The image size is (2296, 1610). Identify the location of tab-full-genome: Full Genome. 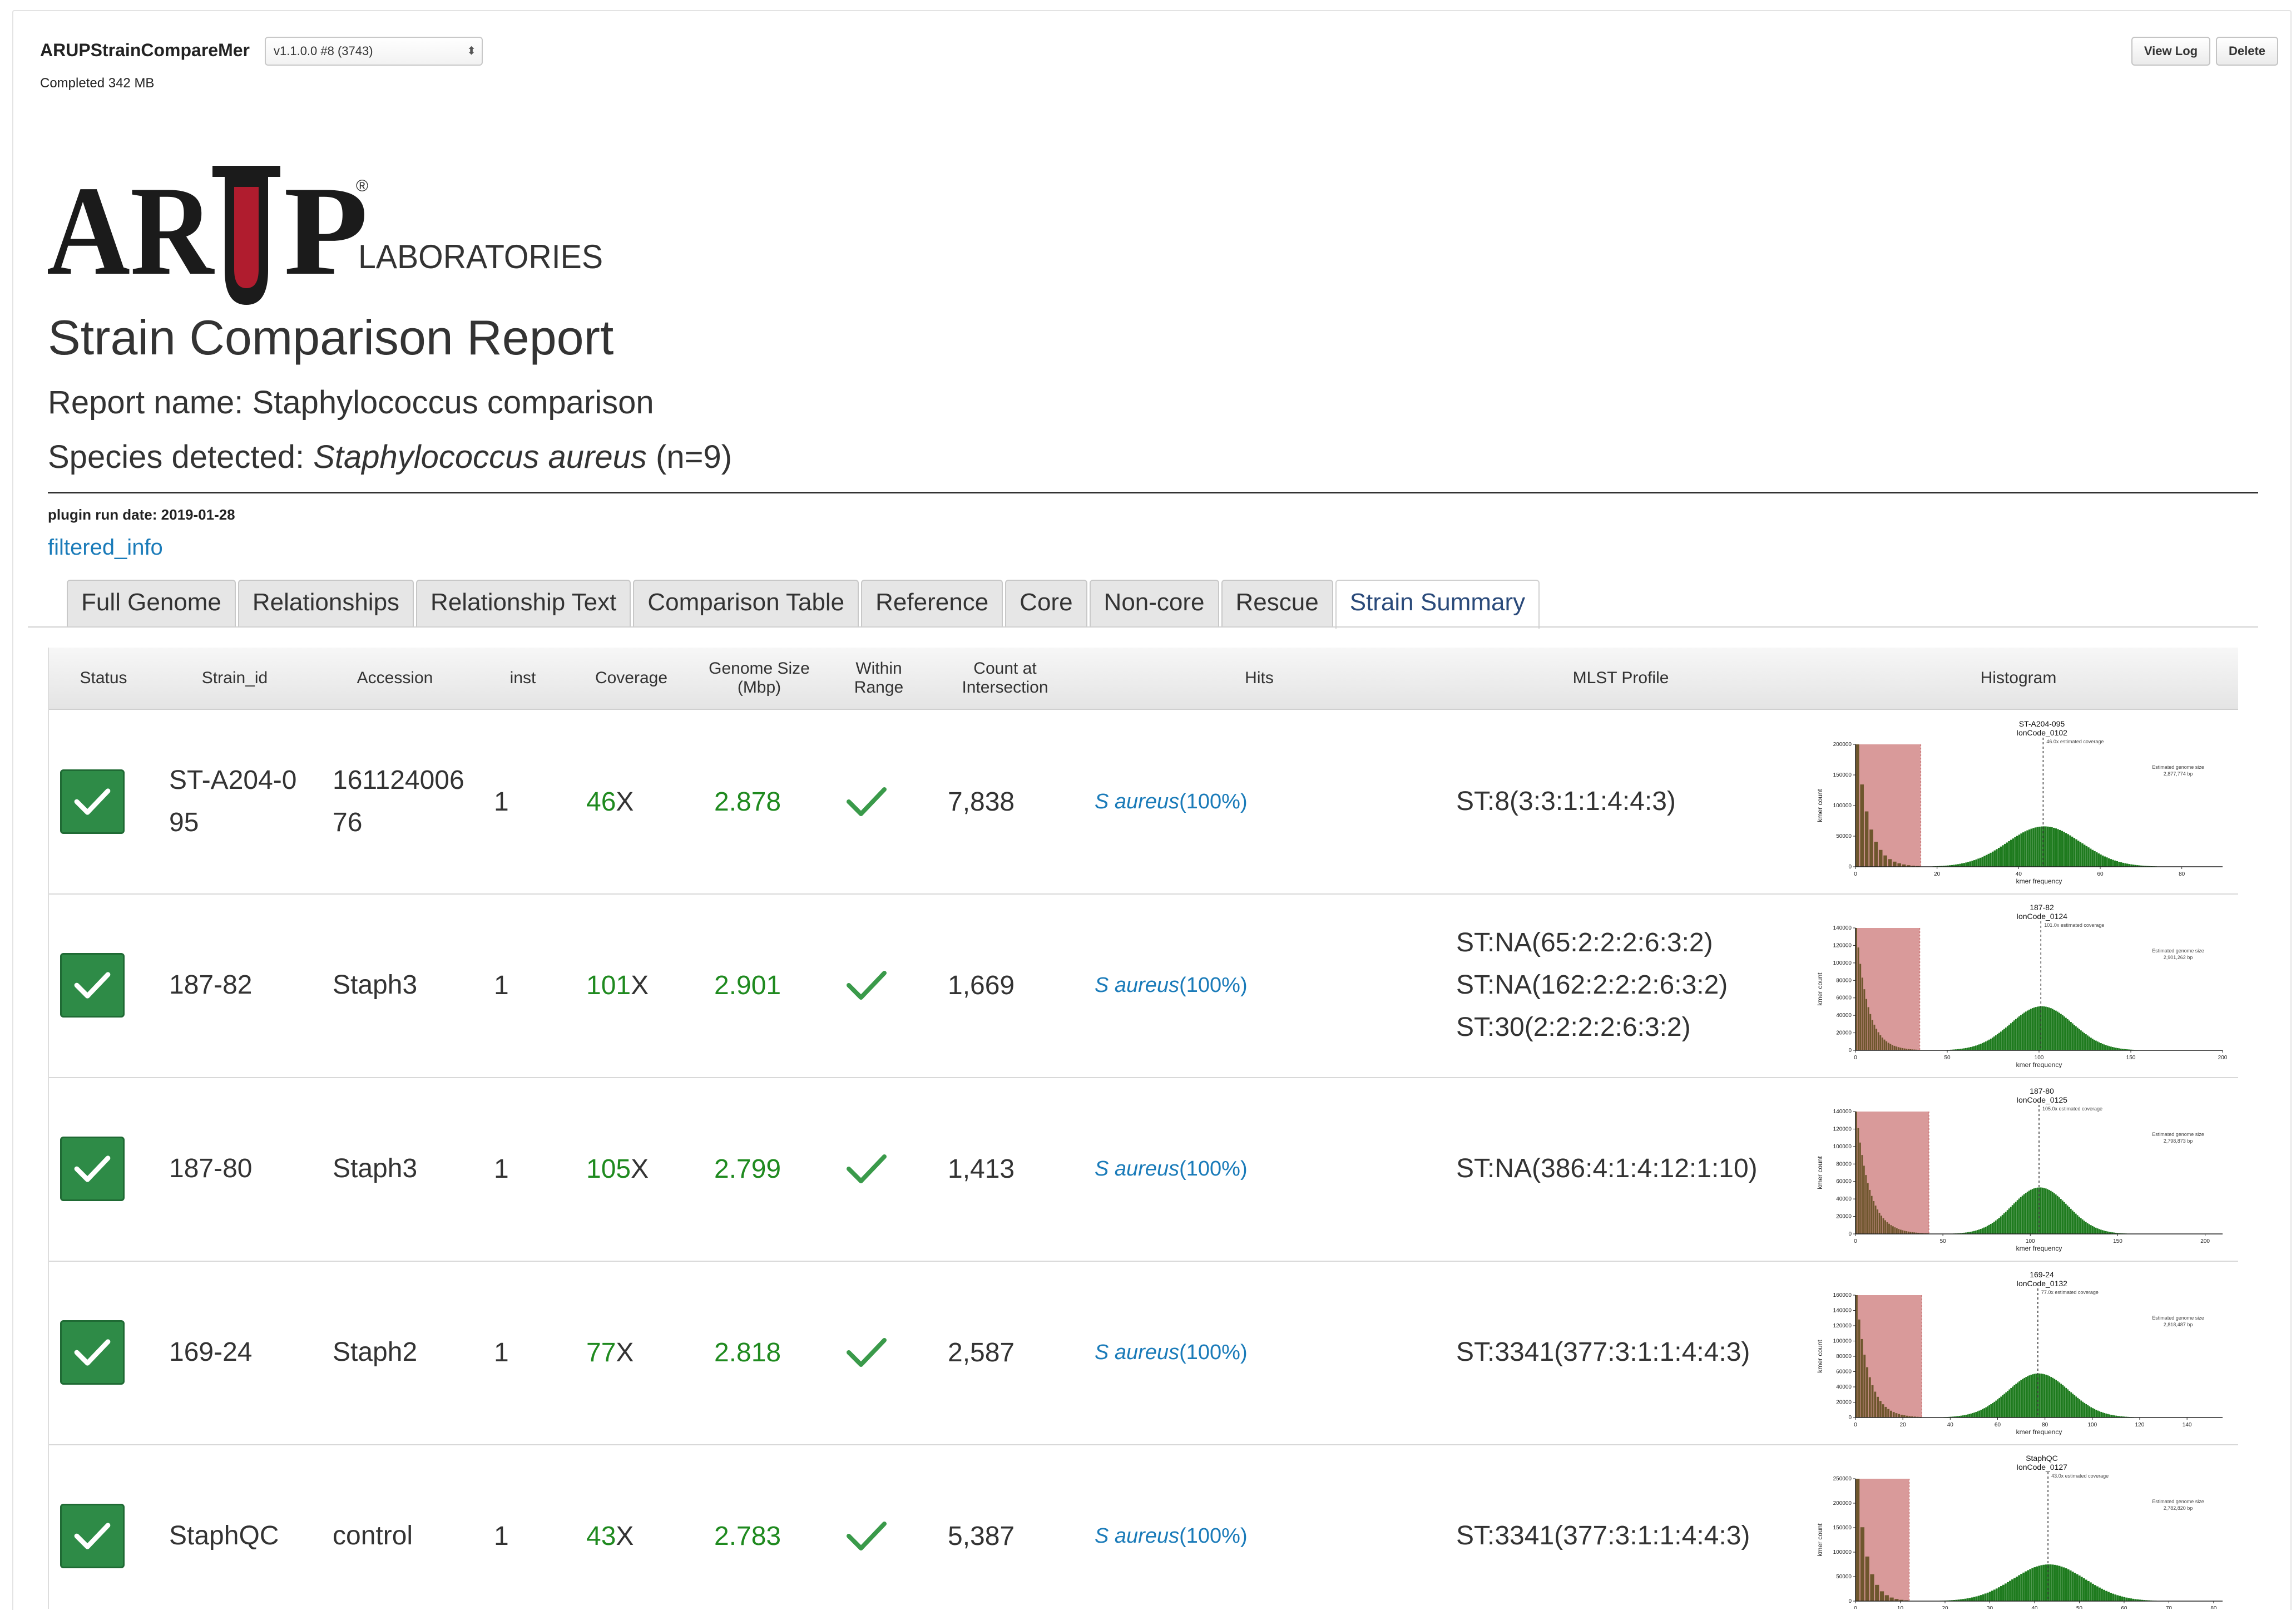
(151, 603).